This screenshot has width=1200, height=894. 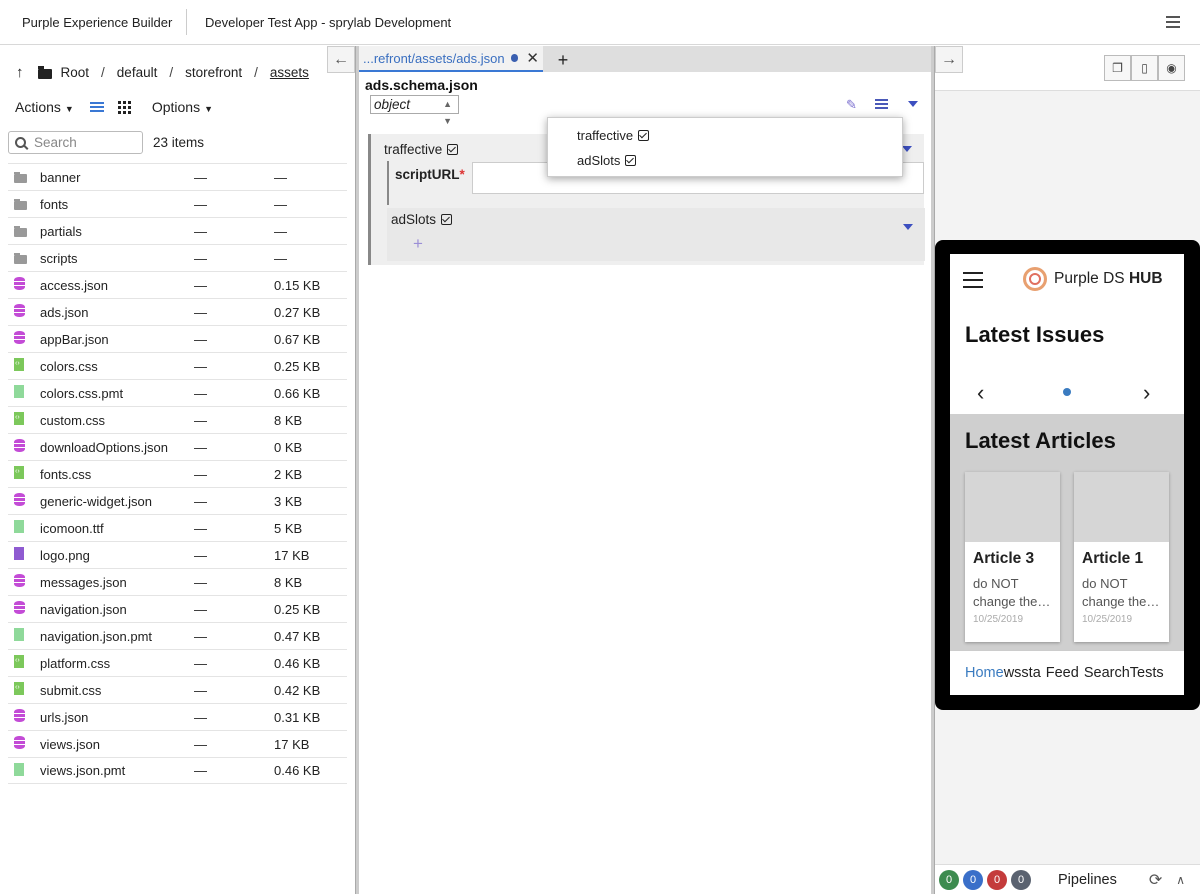 What do you see at coordinates (288, 474) in the screenshot?
I see `file-size: 2 KB` at bounding box center [288, 474].